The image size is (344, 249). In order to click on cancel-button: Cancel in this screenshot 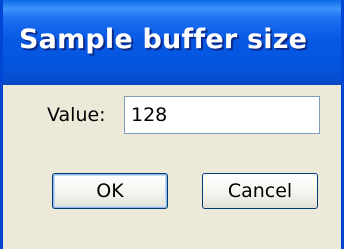, I will do `click(260, 191)`.